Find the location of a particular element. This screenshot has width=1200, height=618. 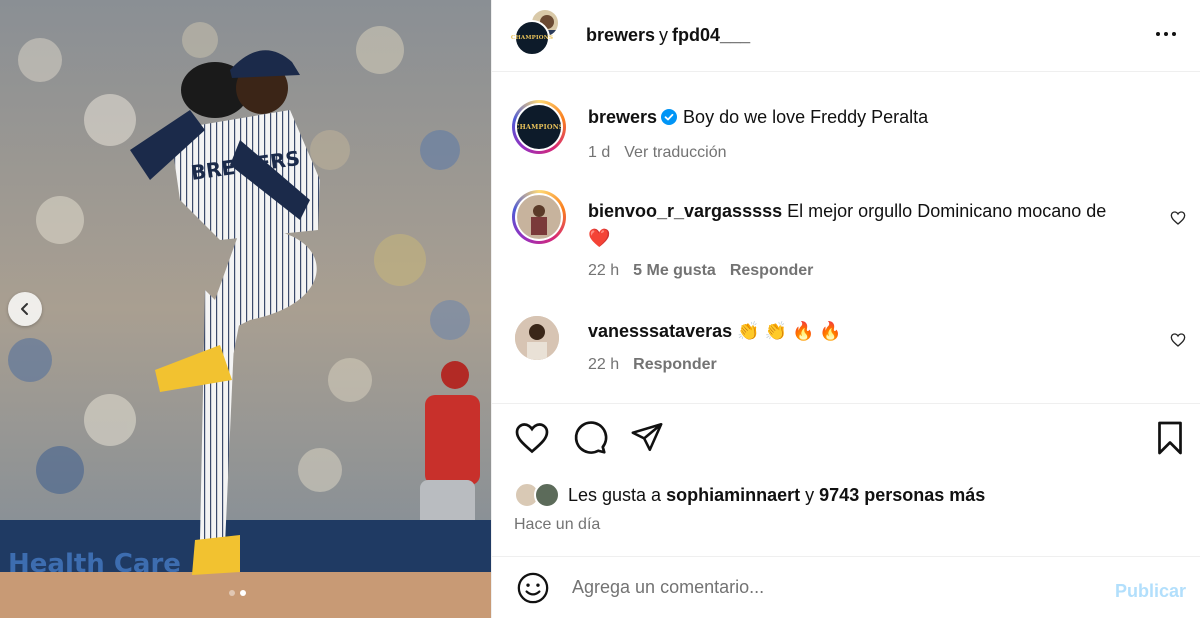

comment-username: vanesssataveras is located at coordinates (660, 331).